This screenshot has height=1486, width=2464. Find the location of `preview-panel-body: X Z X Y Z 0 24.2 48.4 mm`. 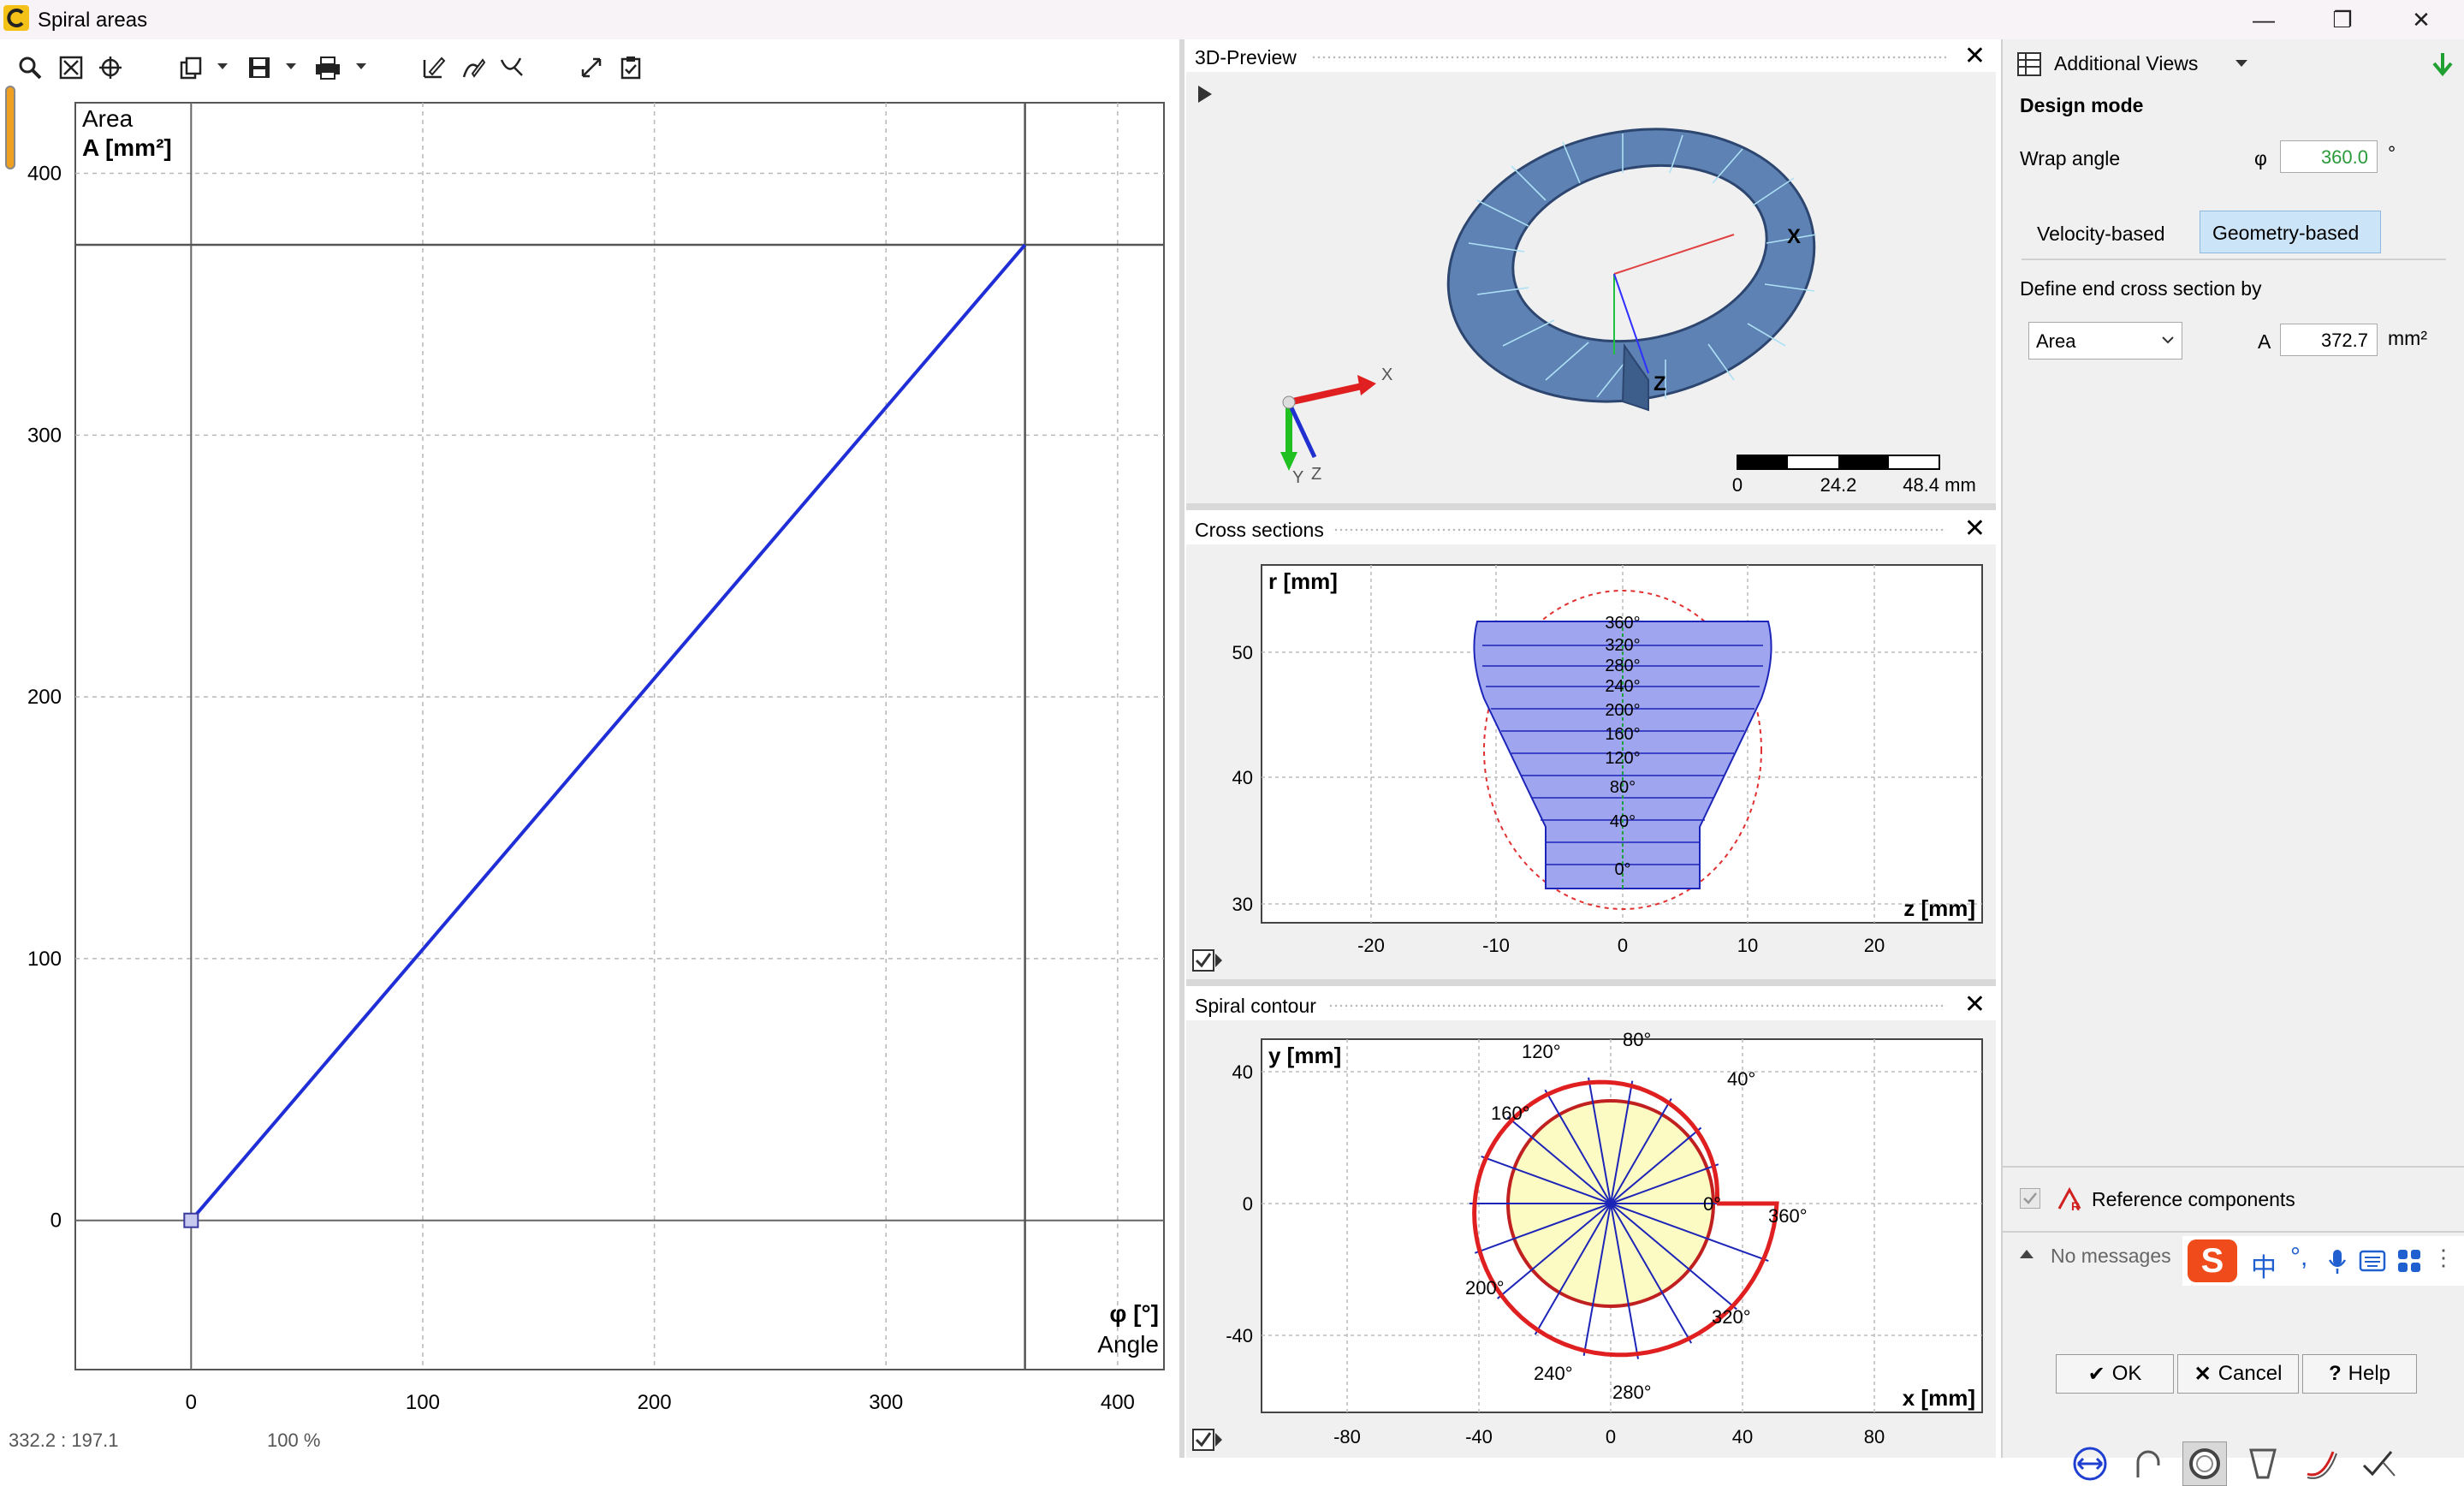

preview-panel-body: X Z X Y Z 0 24.2 48.4 mm is located at coordinates (1591, 287).